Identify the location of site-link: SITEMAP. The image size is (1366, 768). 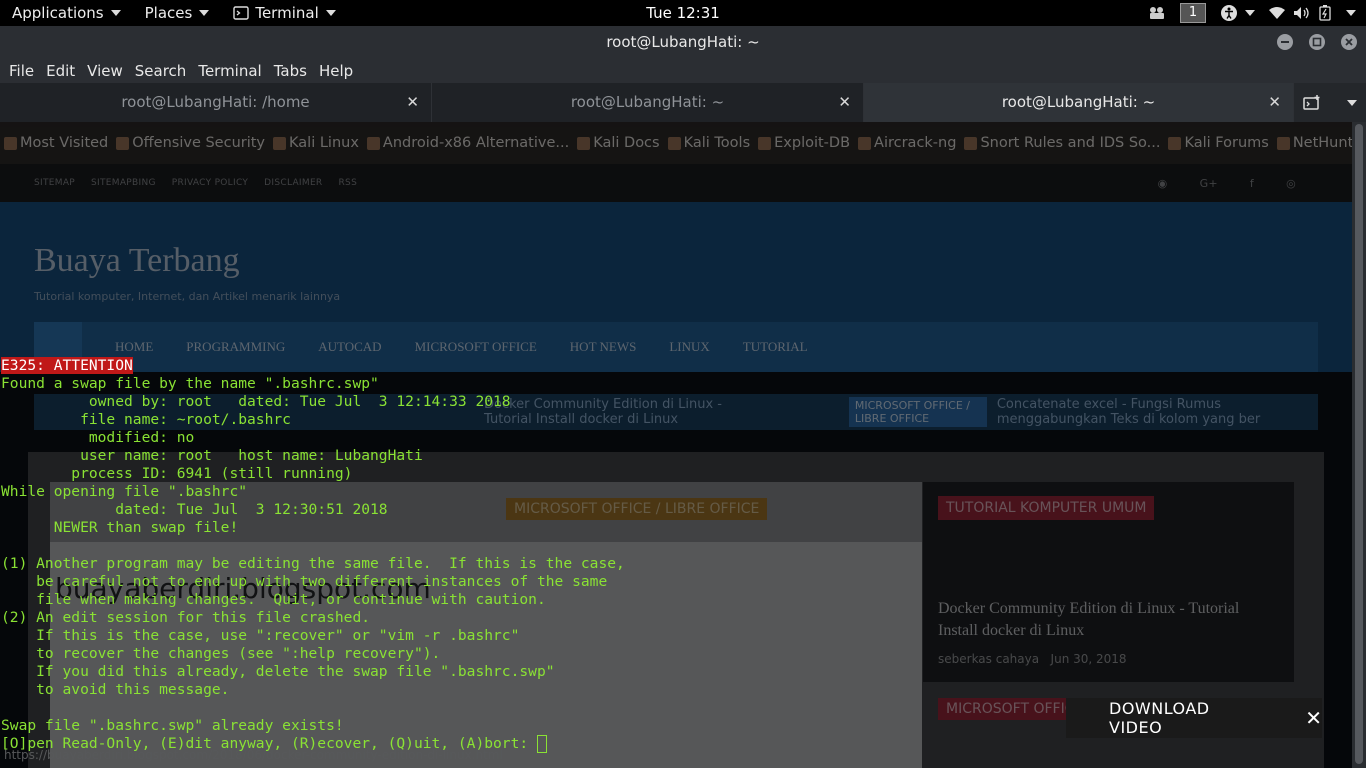
(55, 183).